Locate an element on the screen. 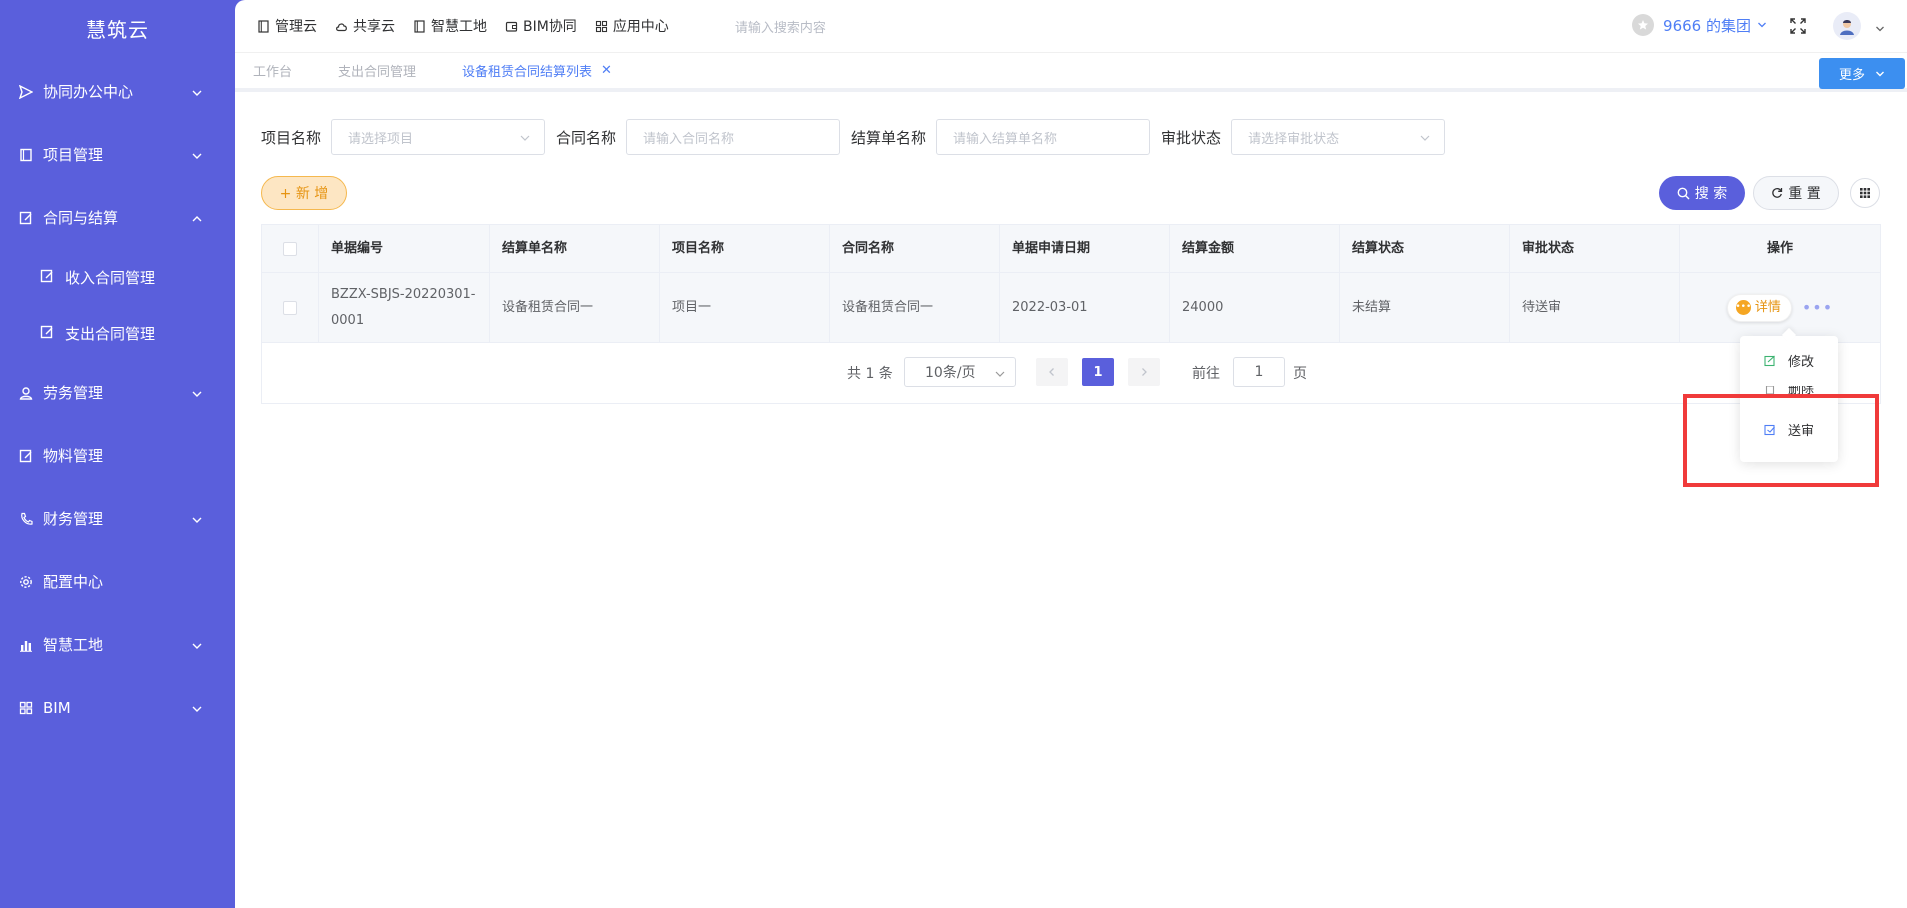 Image resolution: width=1907 pixels, height=908 pixels. sidebar-item-contract-settlement: 合同与结算 is located at coordinates (117, 217).